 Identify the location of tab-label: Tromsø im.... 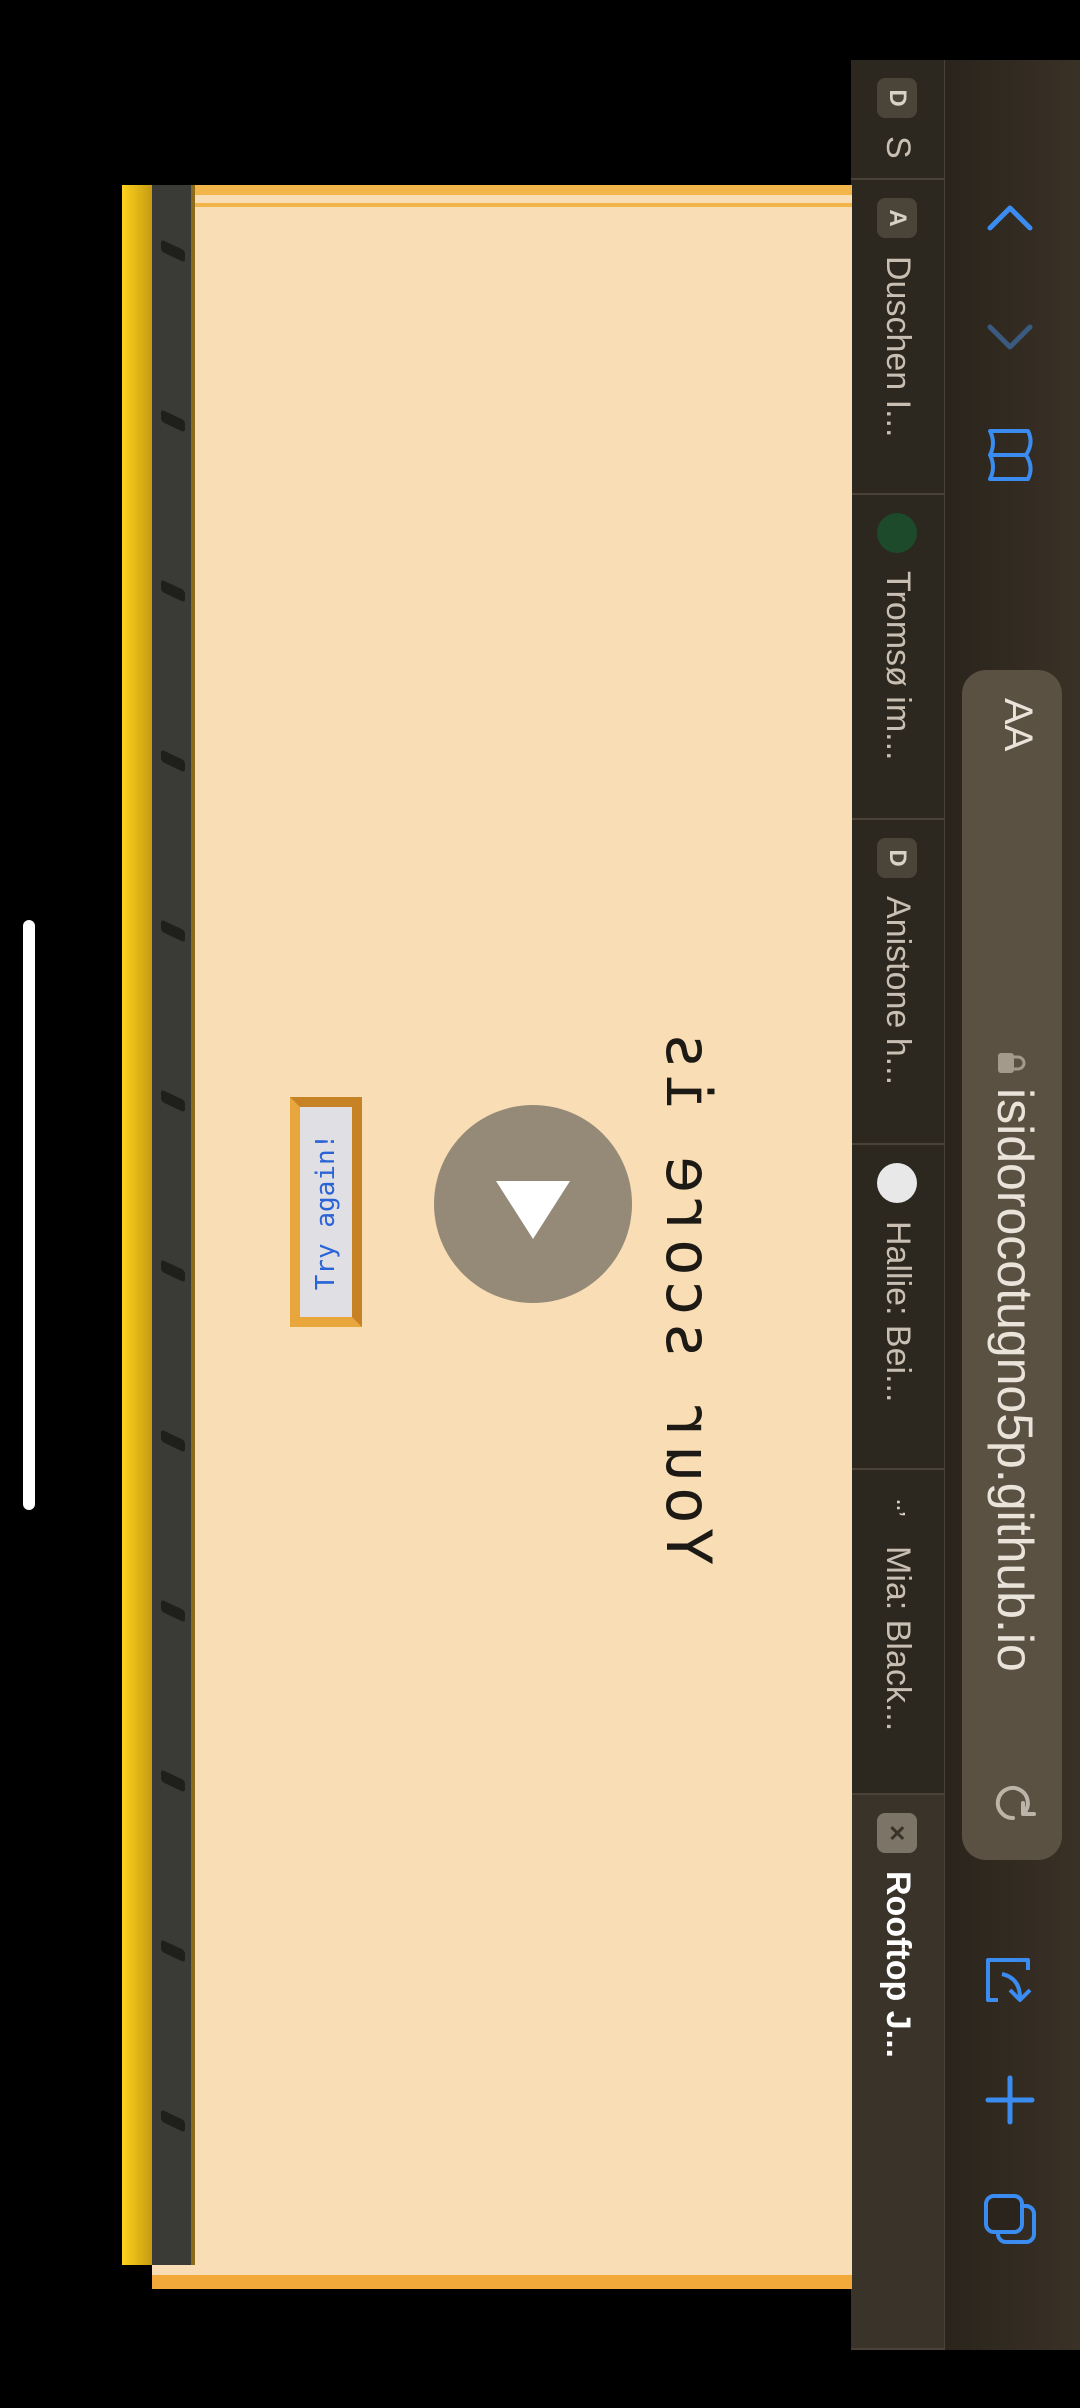
(898, 666).